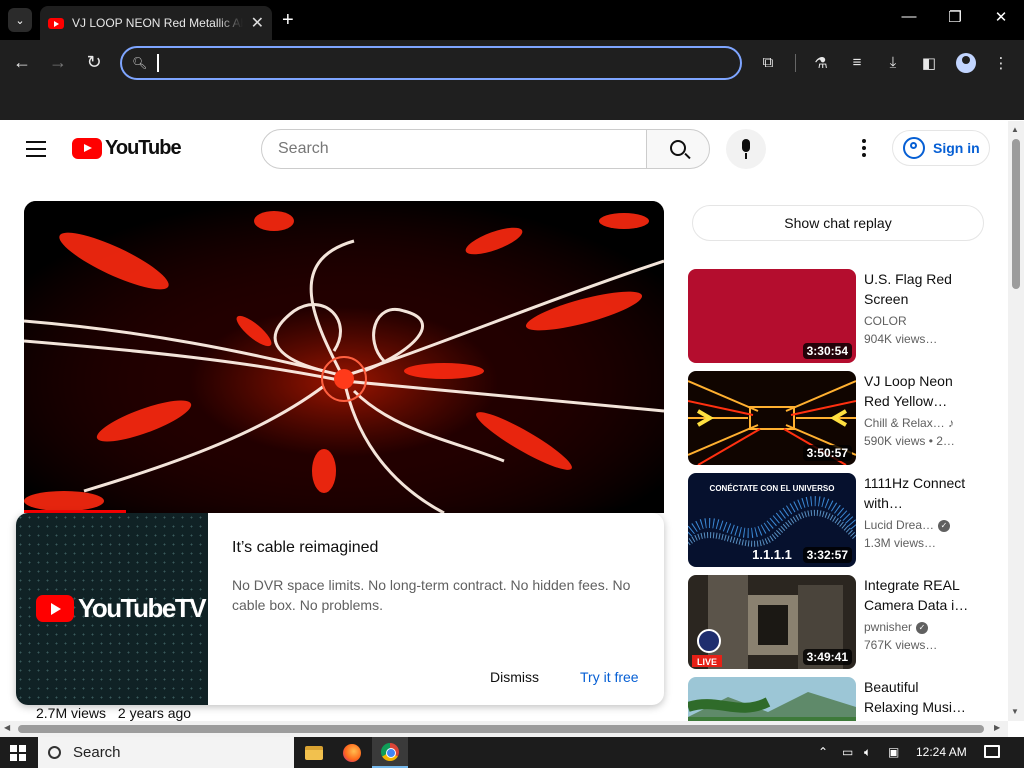  I want to click on vertical-scroll-thumb, so click(1016, 214).